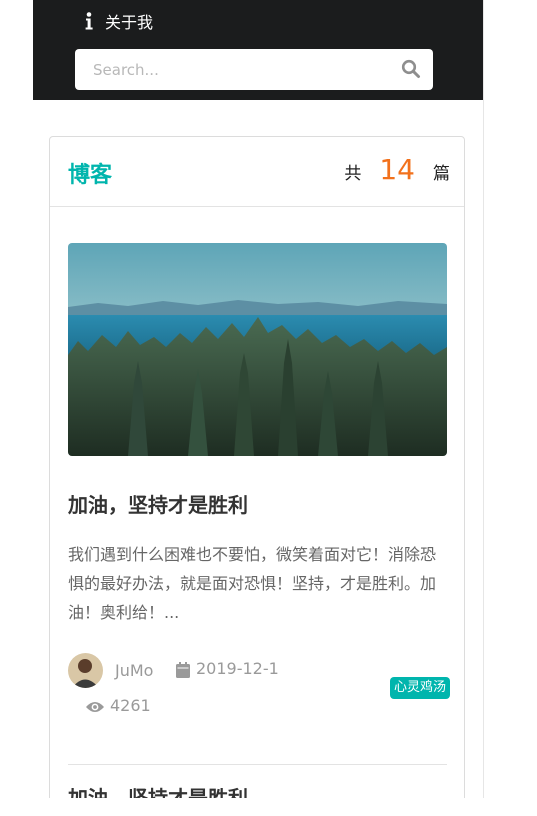  Describe the element at coordinates (353, 174) in the screenshot. I see `count-prefix: 共` at that location.